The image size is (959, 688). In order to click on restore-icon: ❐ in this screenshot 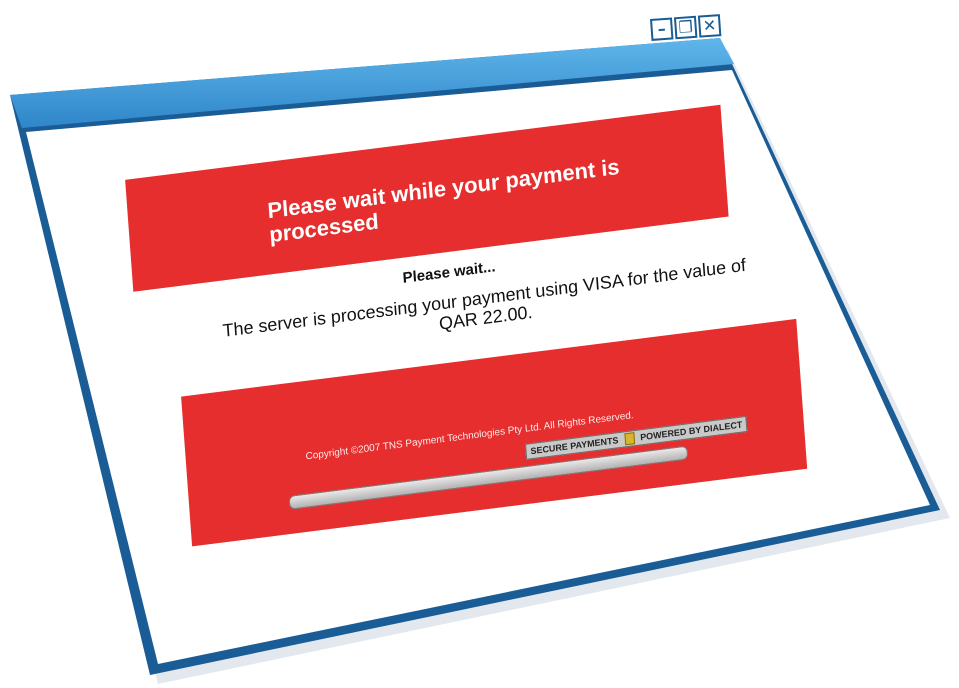, I will do `click(685, 27)`.